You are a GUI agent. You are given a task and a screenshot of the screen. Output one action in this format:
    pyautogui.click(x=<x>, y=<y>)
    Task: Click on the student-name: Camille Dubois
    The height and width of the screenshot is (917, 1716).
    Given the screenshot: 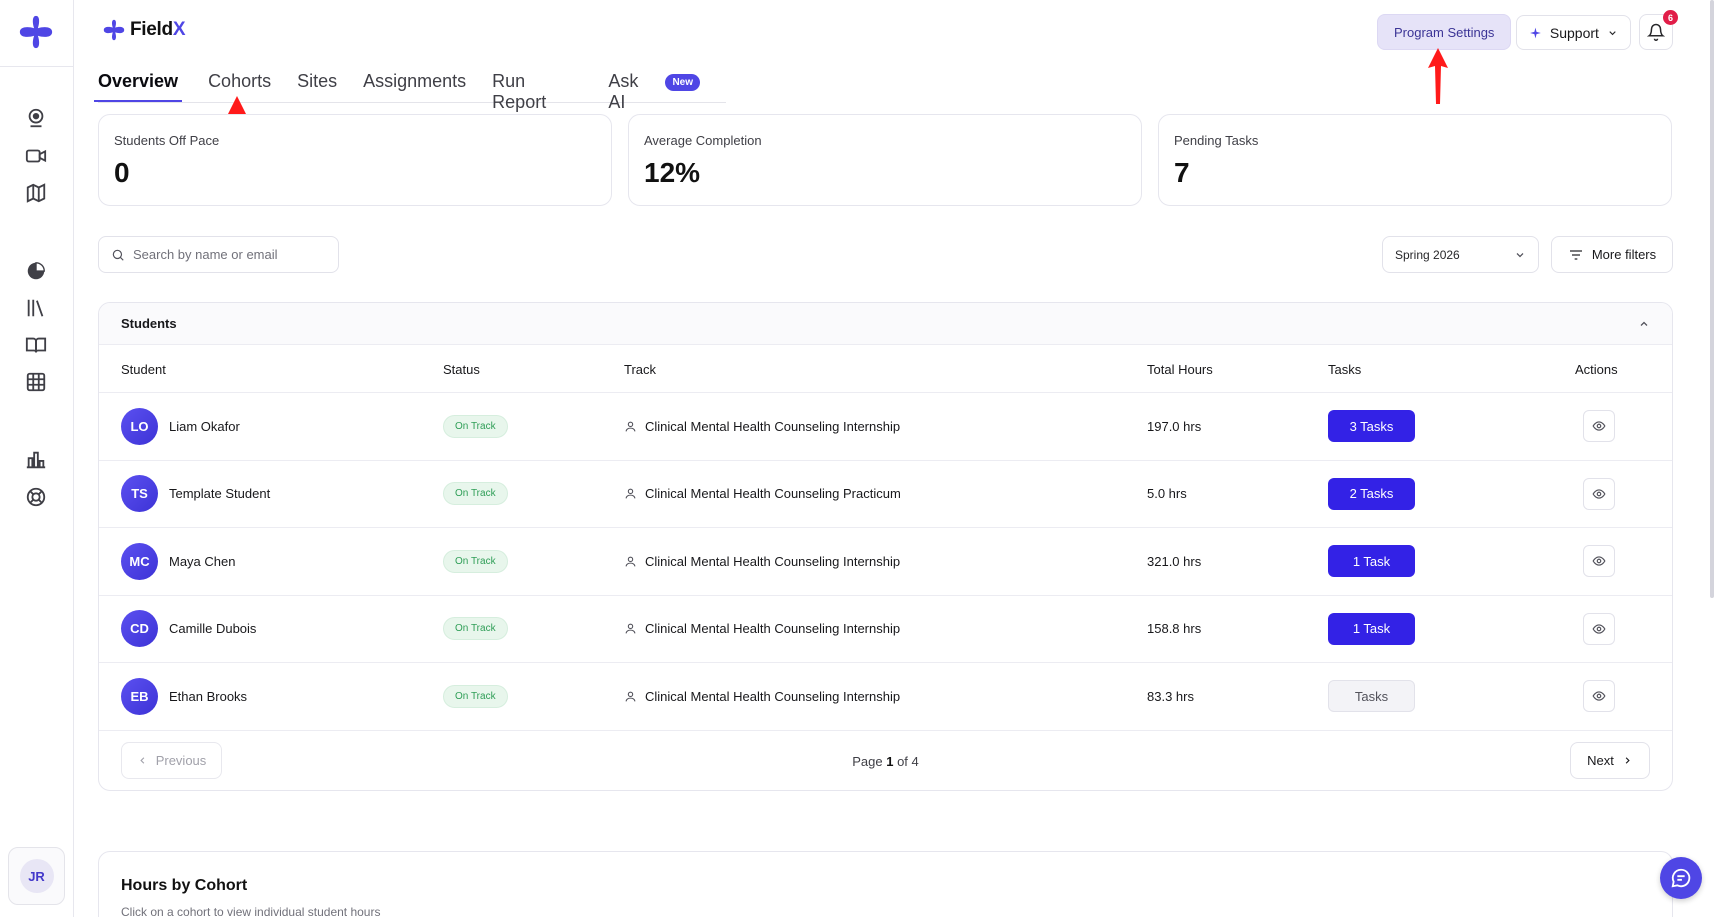 What is the action you would take?
    pyautogui.click(x=212, y=628)
    